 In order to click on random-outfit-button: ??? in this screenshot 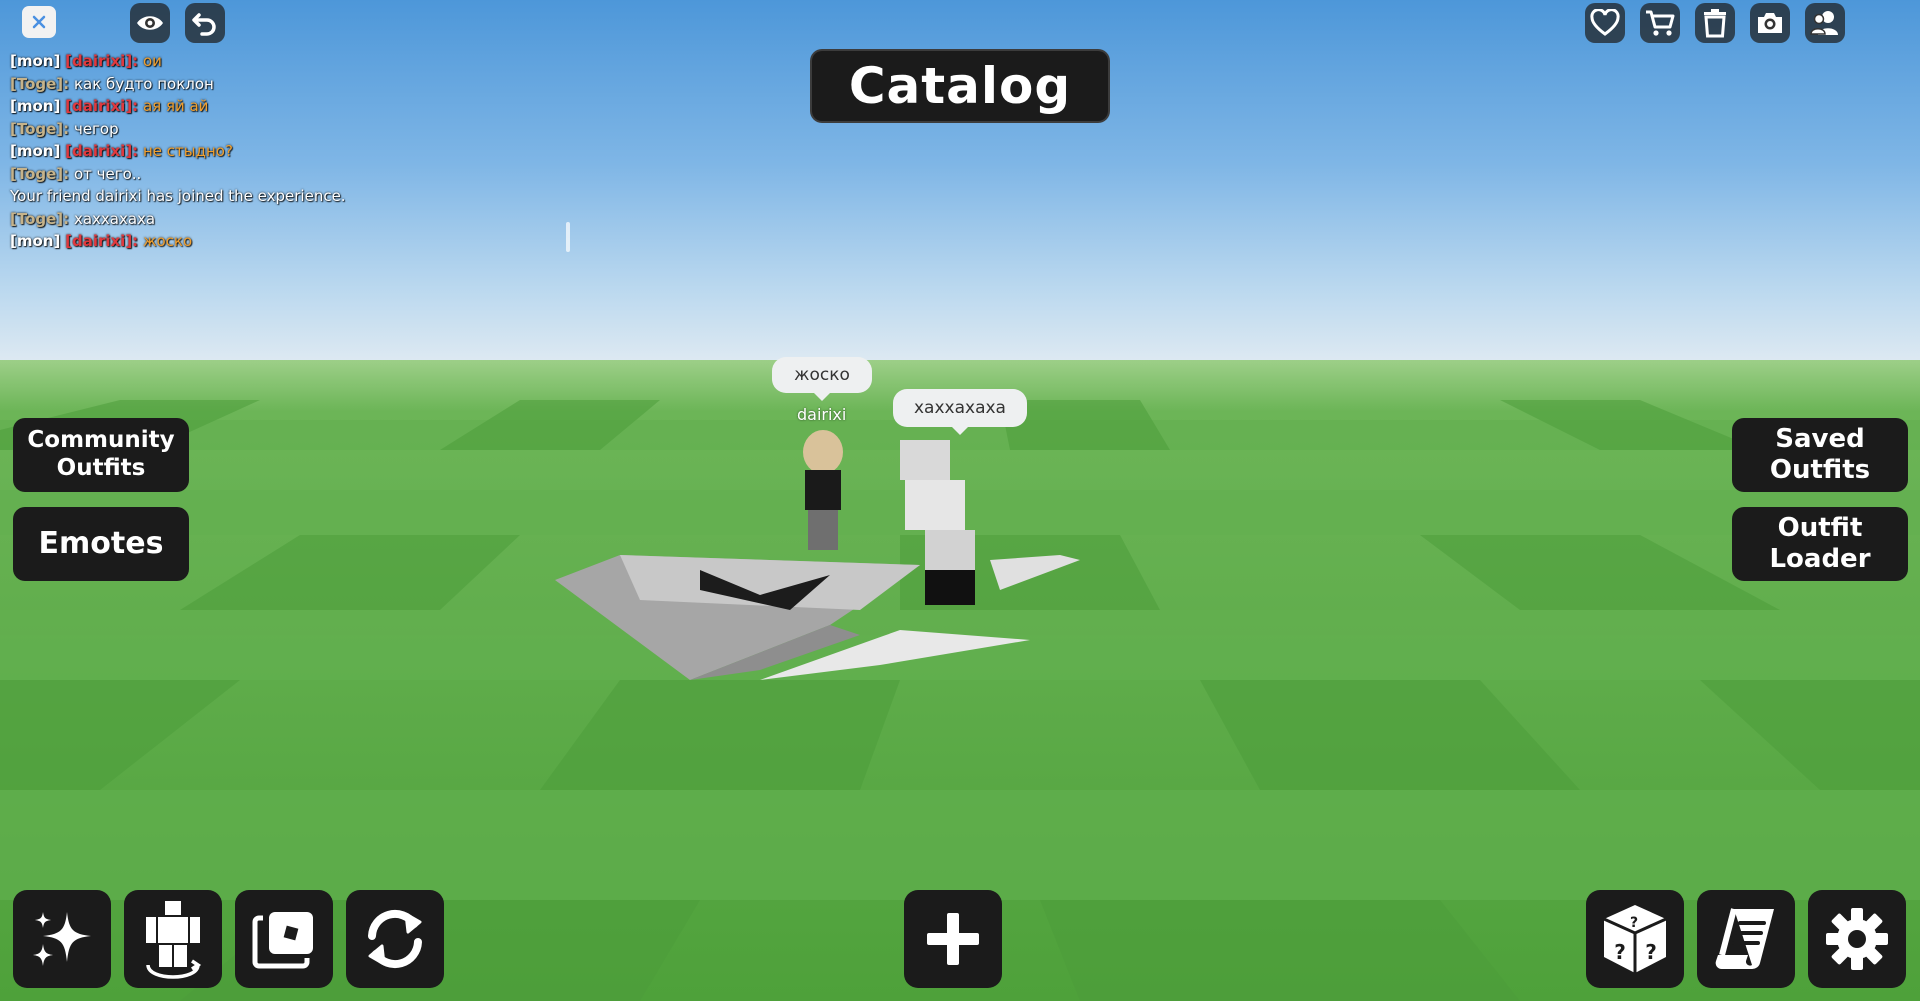, I will do `click(1635, 939)`.